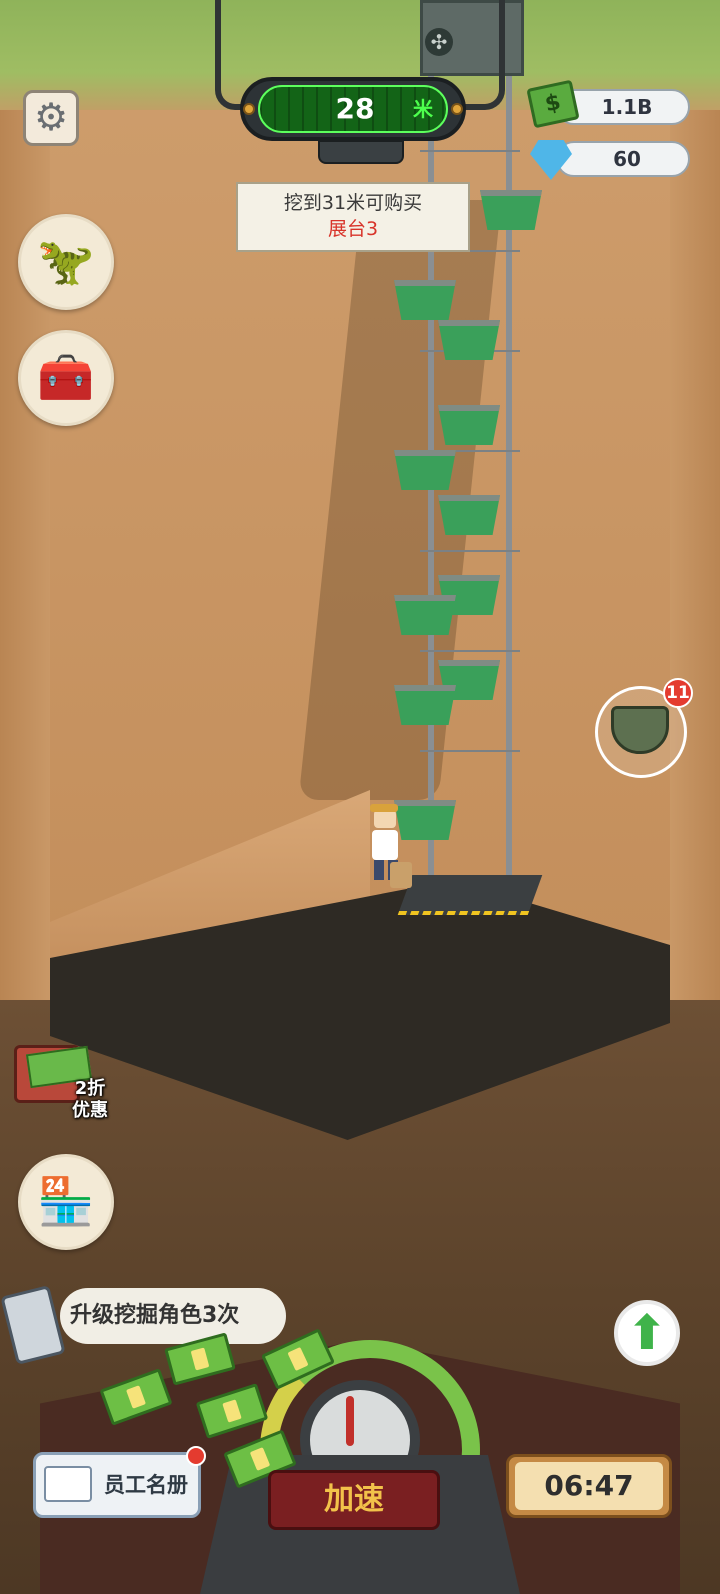  I want to click on countdown-timer: 06:47, so click(589, 1486).